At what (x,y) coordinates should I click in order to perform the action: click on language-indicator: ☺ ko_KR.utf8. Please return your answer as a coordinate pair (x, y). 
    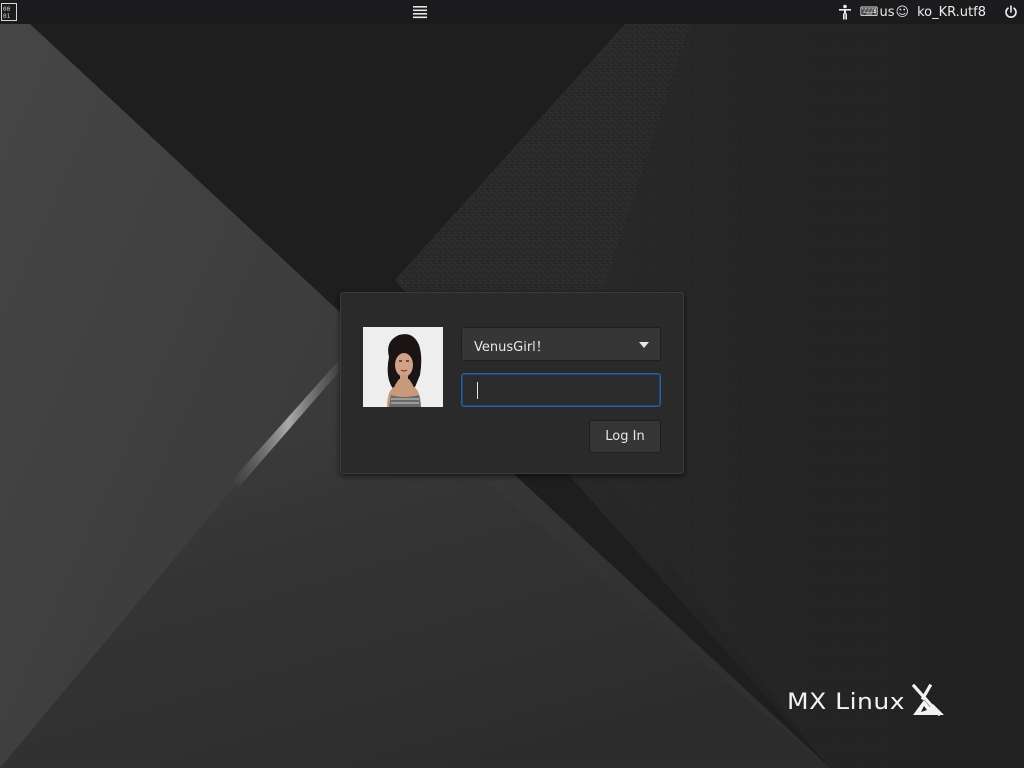
    Looking at the image, I should click on (941, 12).